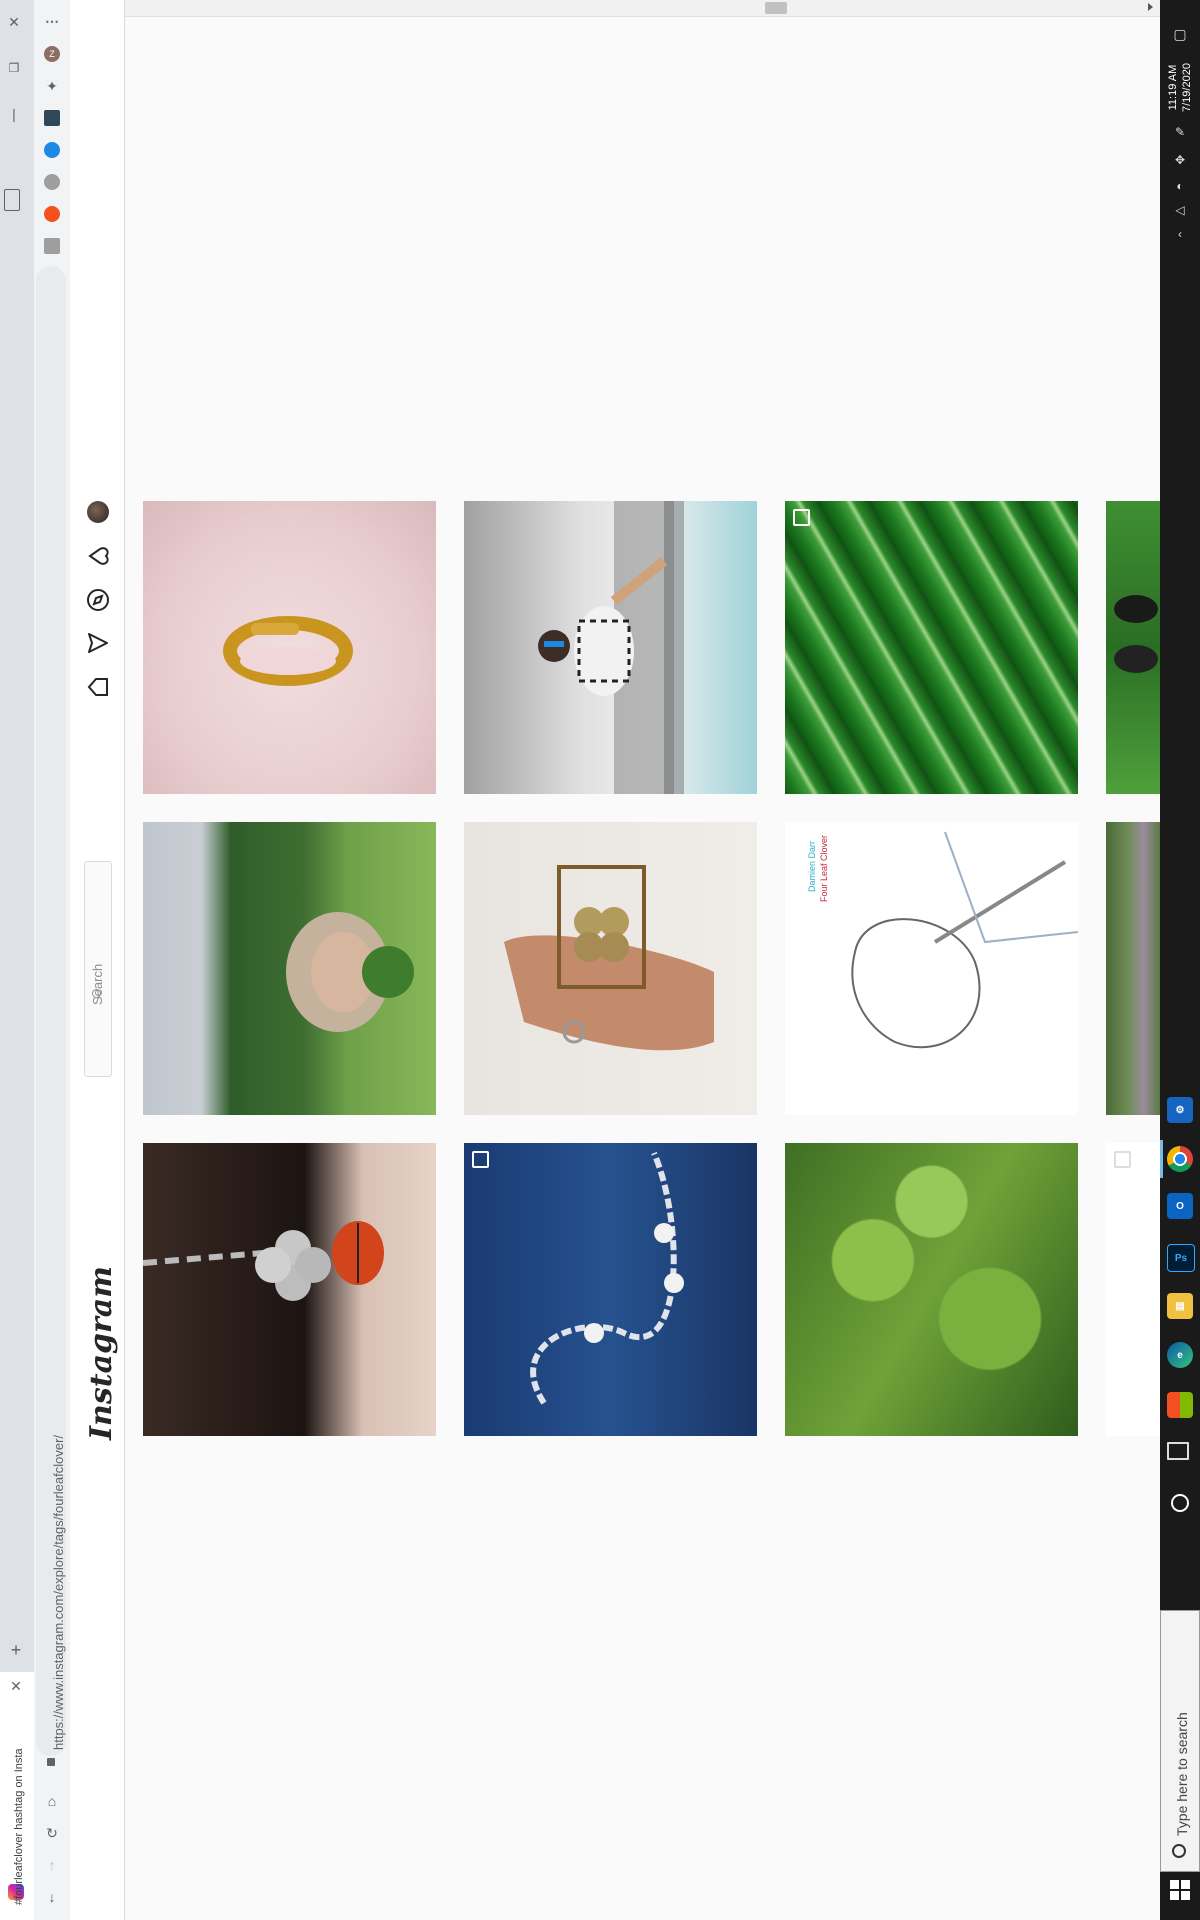 The image size is (1200, 1920). I want to click on post-hooded-person, so click(289, 968).